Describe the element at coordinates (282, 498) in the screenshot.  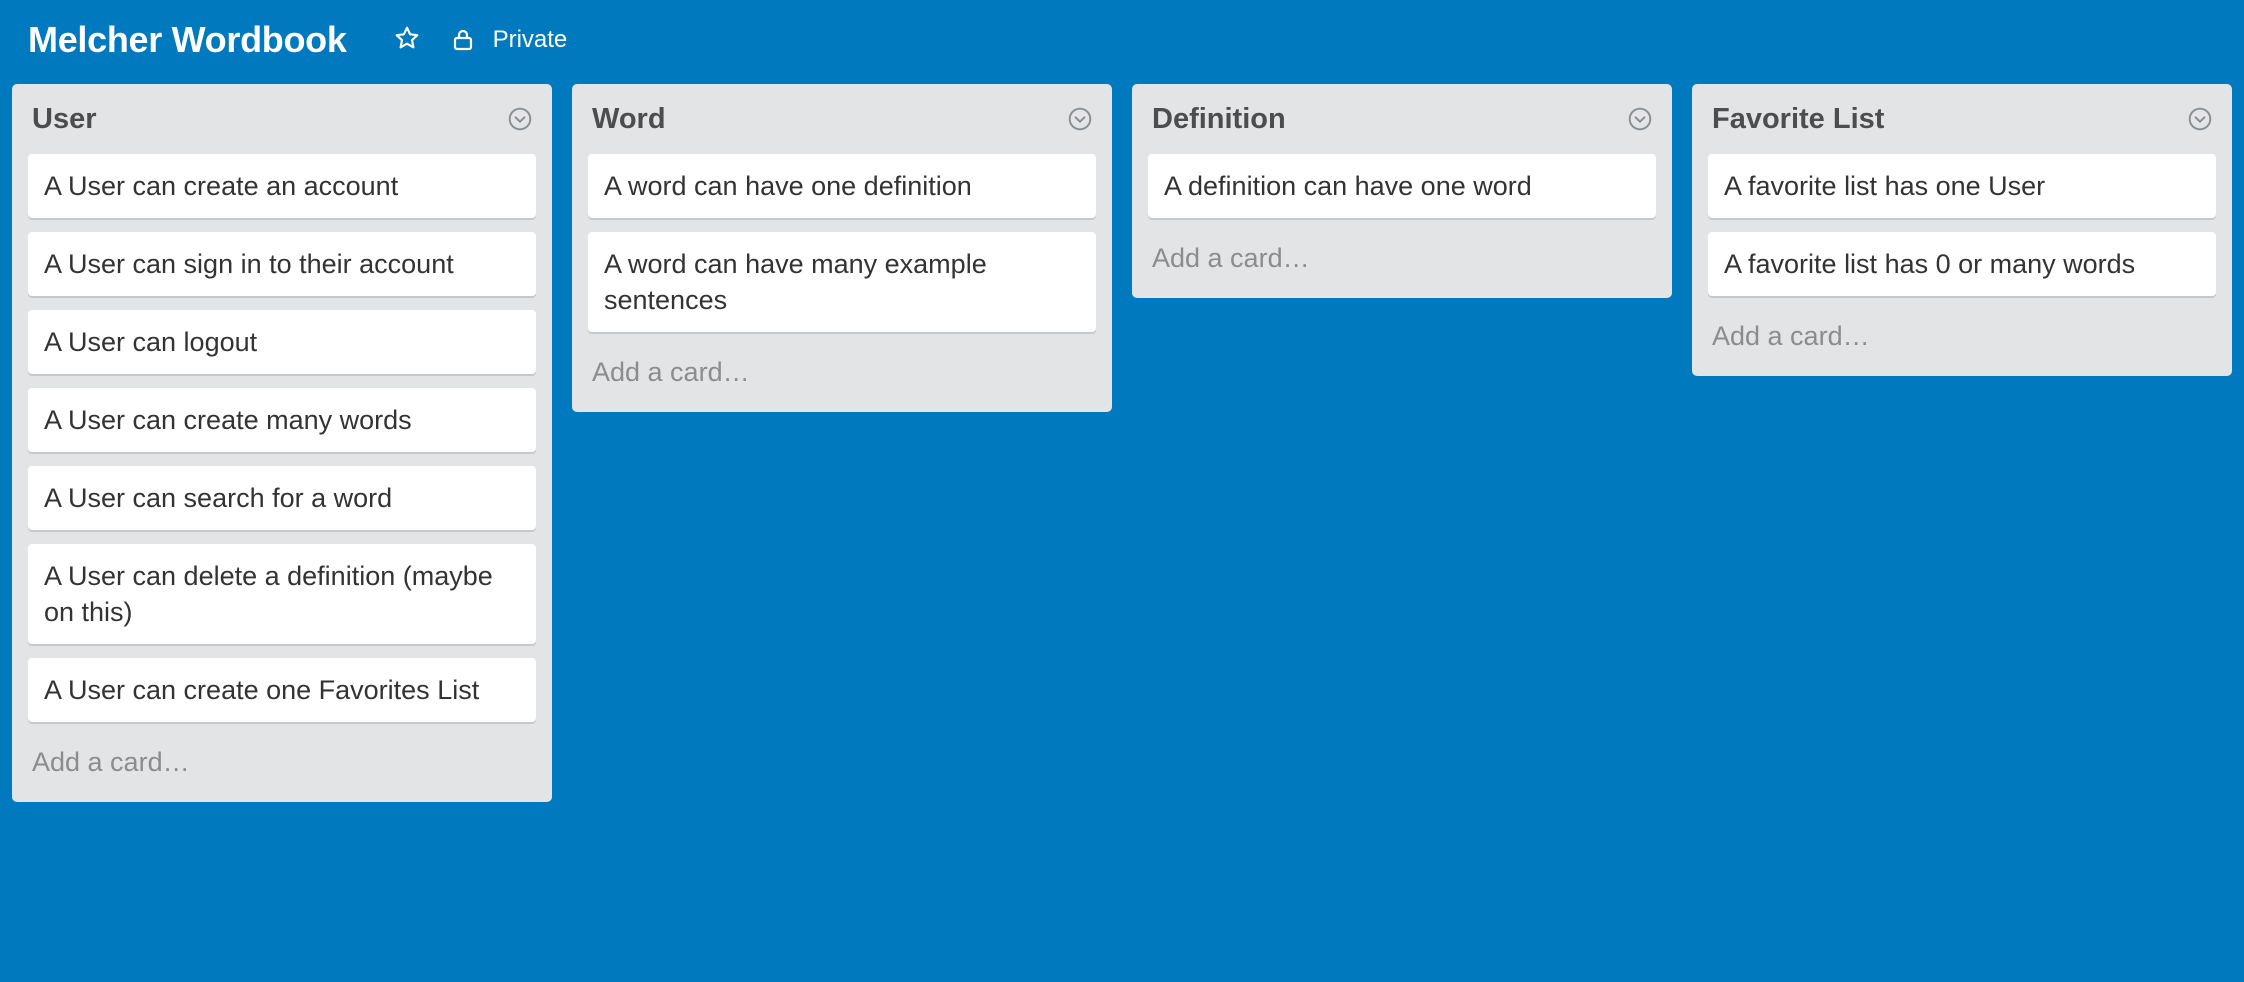
I see `list-card: A User can search for a word` at that location.